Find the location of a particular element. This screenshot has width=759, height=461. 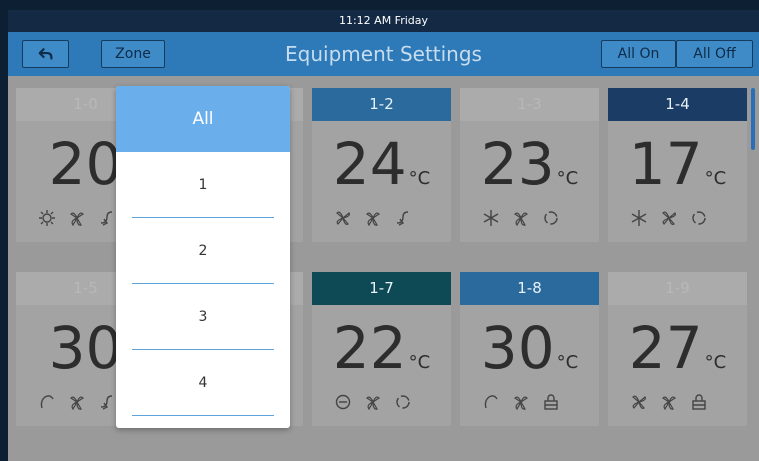

unit-card-1-8: 1-8 30 °C is located at coordinates (529, 349).